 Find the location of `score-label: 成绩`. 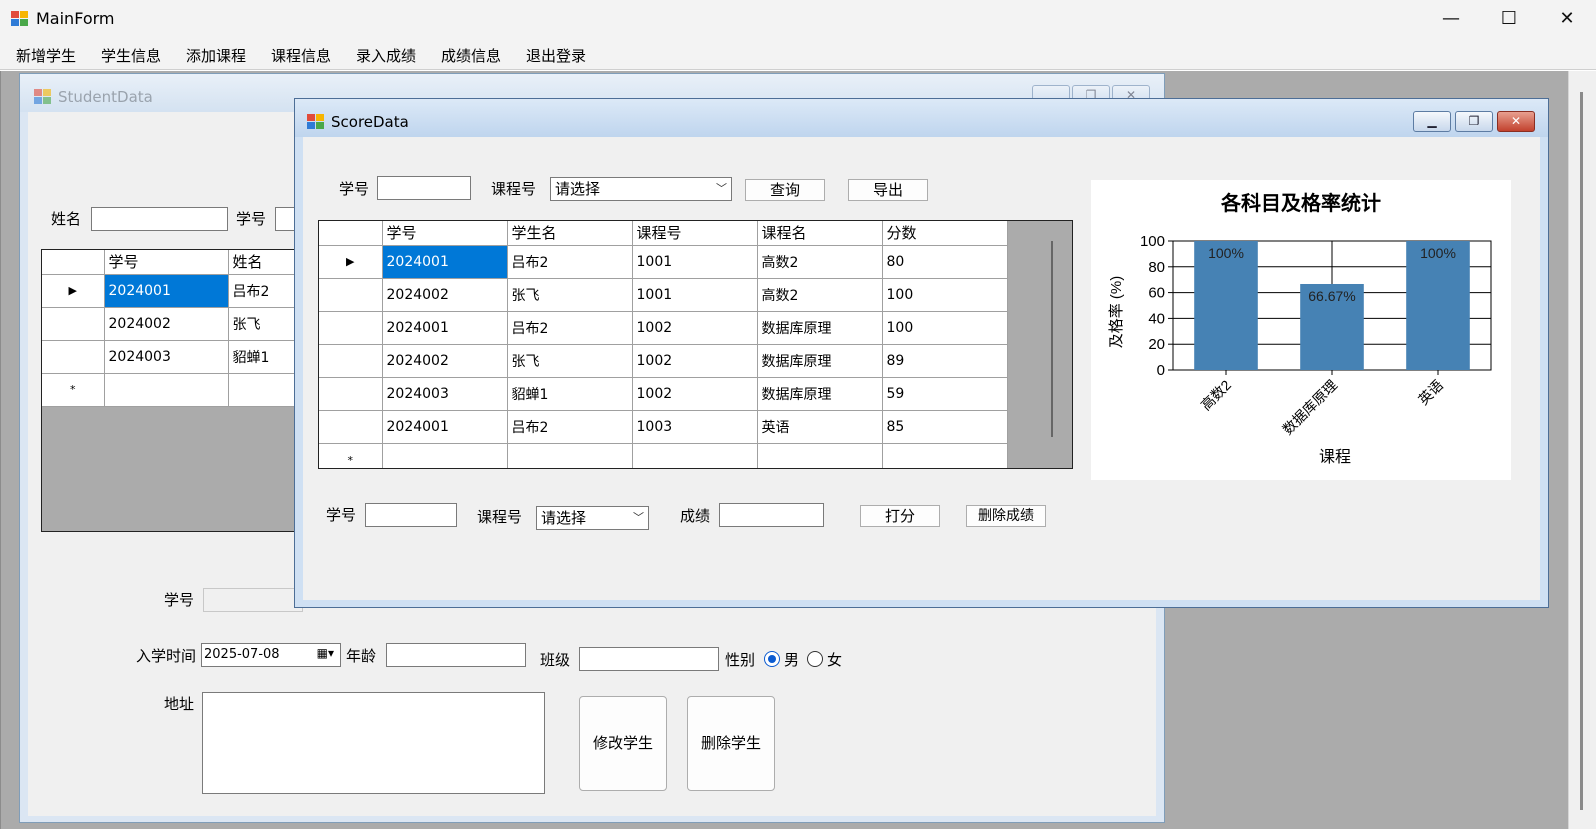

score-label: 成绩 is located at coordinates (695, 516).